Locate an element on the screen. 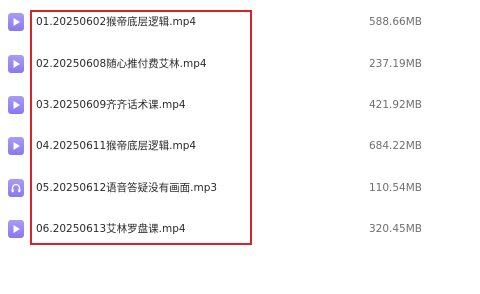  file-name: 03.20250609齐齐话术课.mp4 is located at coordinates (111, 105).